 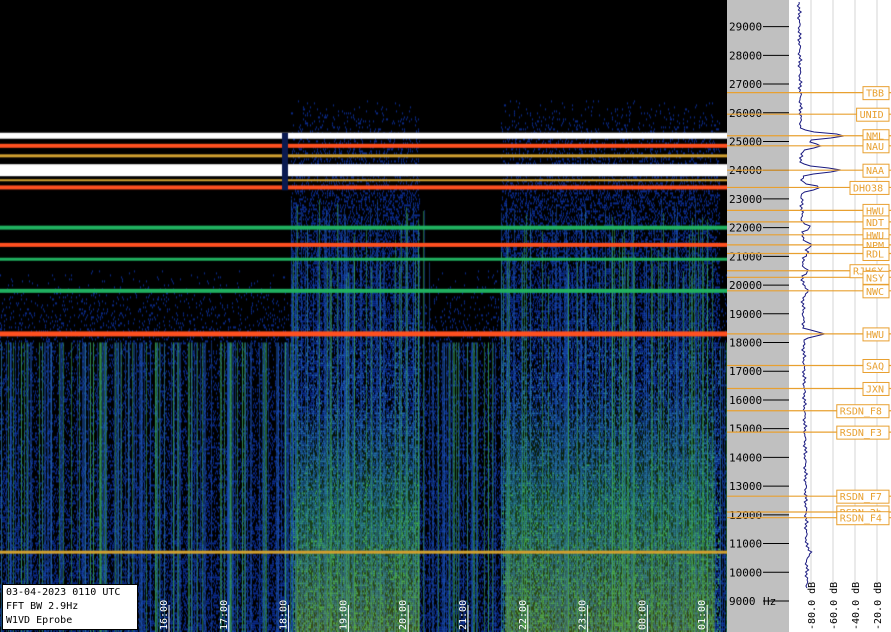 What do you see at coordinates (745, 457) in the screenshot?
I see `frequency-tick-label: 14000` at bounding box center [745, 457].